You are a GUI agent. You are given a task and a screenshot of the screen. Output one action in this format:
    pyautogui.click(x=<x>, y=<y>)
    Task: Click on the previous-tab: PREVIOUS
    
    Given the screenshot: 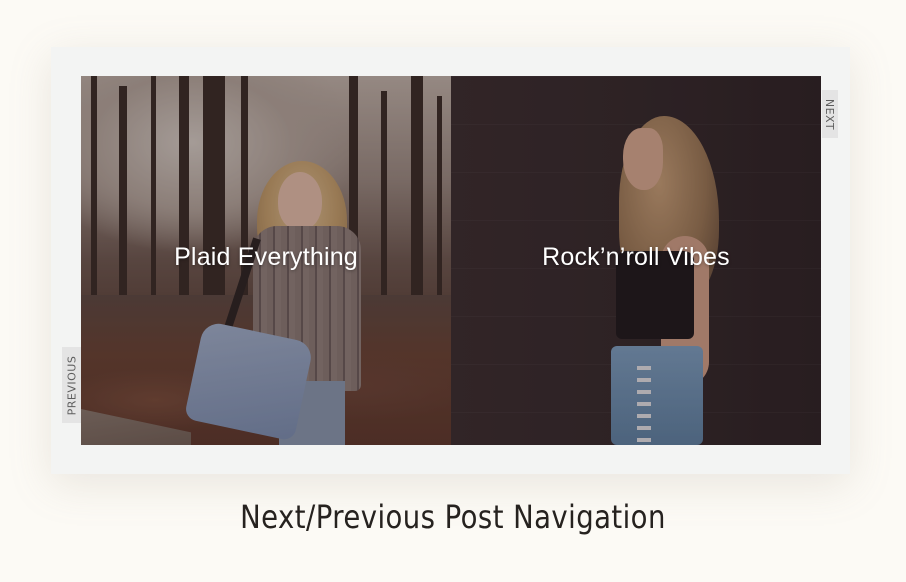 What is the action you would take?
    pyautogui.click(x=71, y=385)
    